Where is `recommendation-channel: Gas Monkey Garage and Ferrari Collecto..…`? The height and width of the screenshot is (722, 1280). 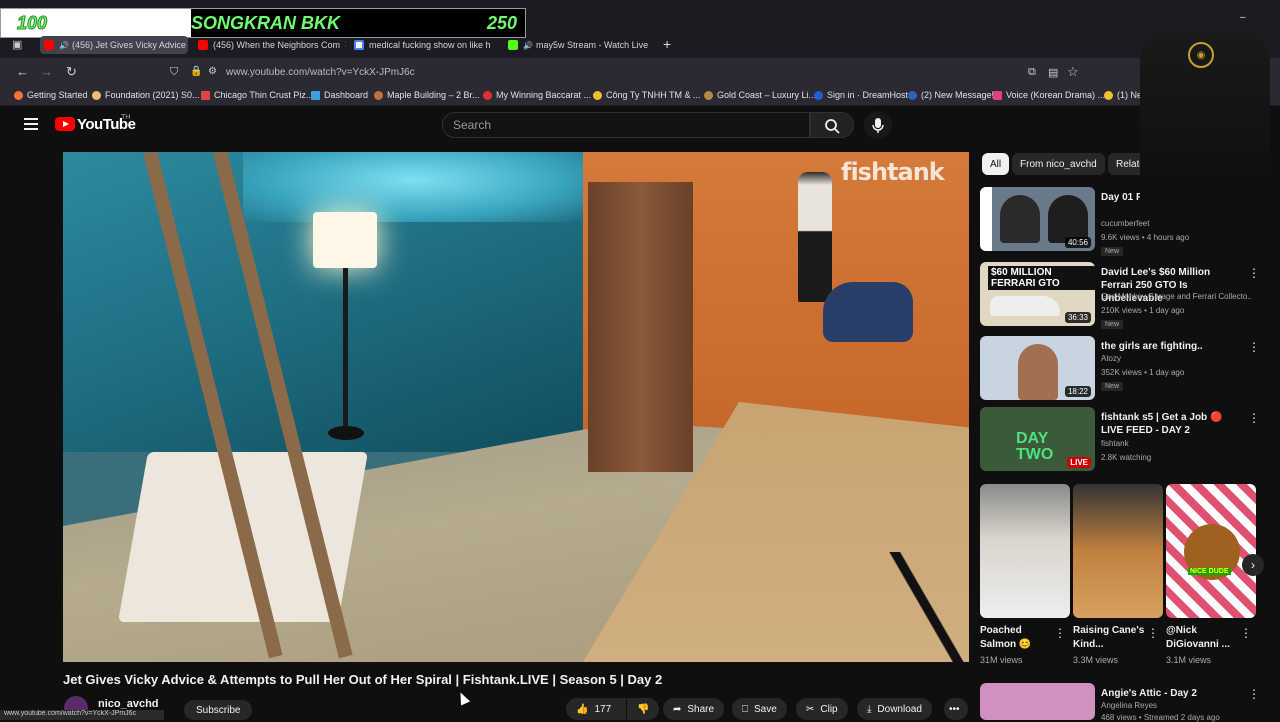
recommendation-channel: Gas Monkey Garage and Ferrari Collecto..… is located at coordinates (1176, 296).